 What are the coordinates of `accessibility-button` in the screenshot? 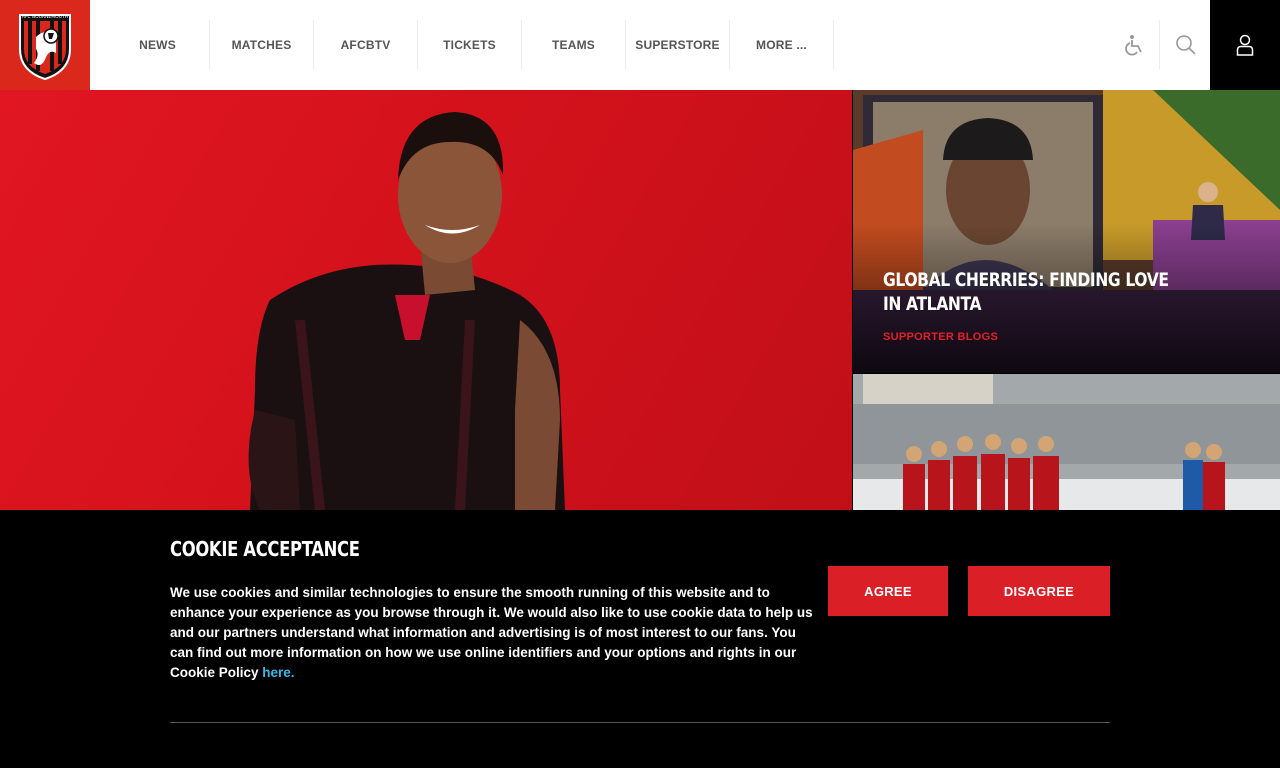 It's located at (1135, 45).